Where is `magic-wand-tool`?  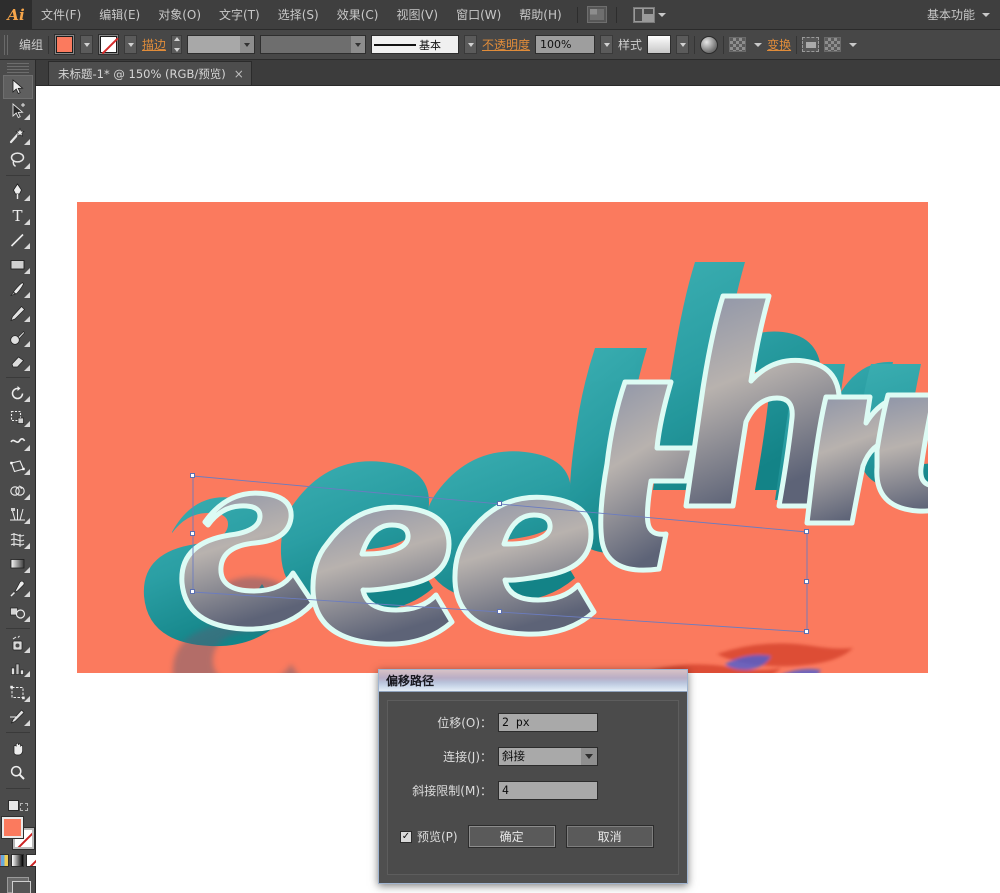
magic-wand-tool is located at coordinates (18, 135).